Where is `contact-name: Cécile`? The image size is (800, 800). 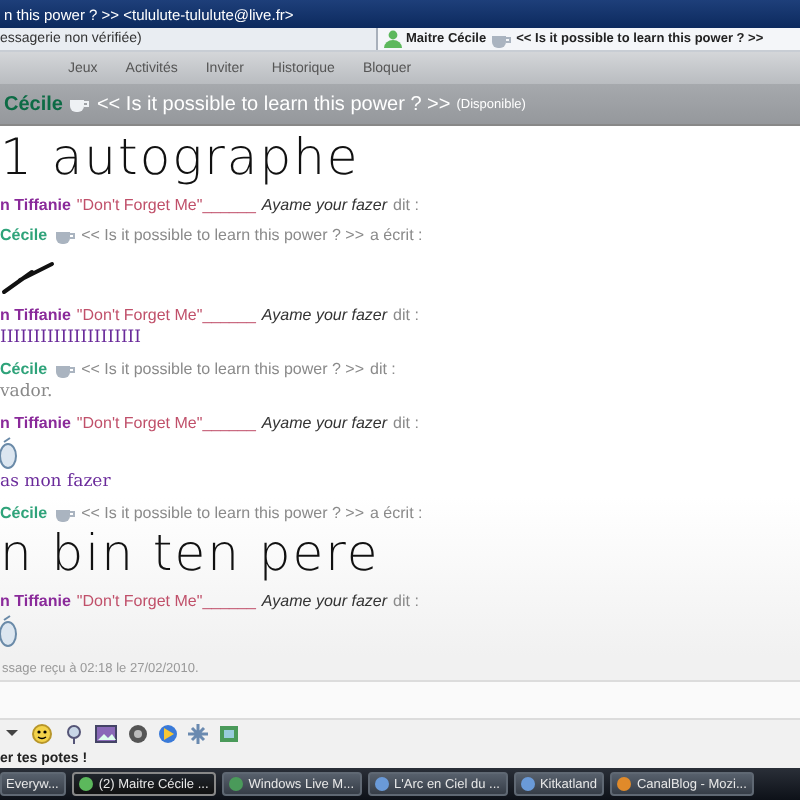
contact-name: Cécile is located at coordinates (33, 104).